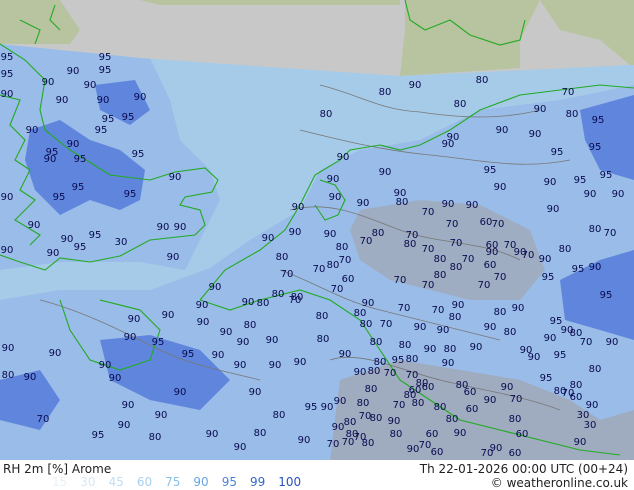 The height and width of the screenshot is (490, 634). I want to click on legend: 15 30 45 60 75 90 95 99 100, so click(183, 482).